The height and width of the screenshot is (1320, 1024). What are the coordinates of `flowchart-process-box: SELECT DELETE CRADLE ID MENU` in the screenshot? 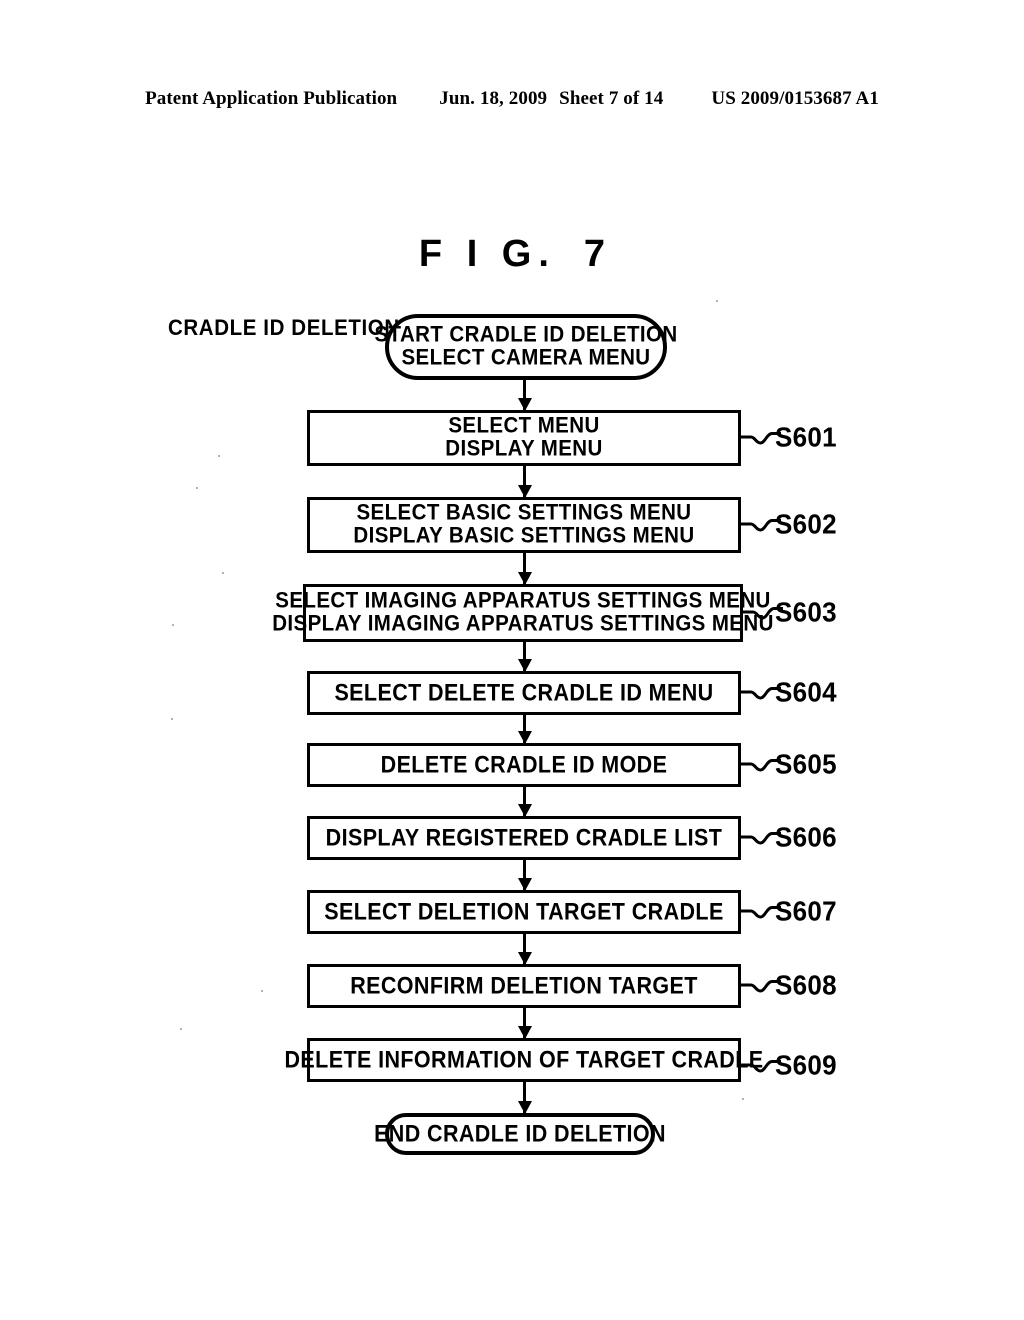 It's located at (524, 693).